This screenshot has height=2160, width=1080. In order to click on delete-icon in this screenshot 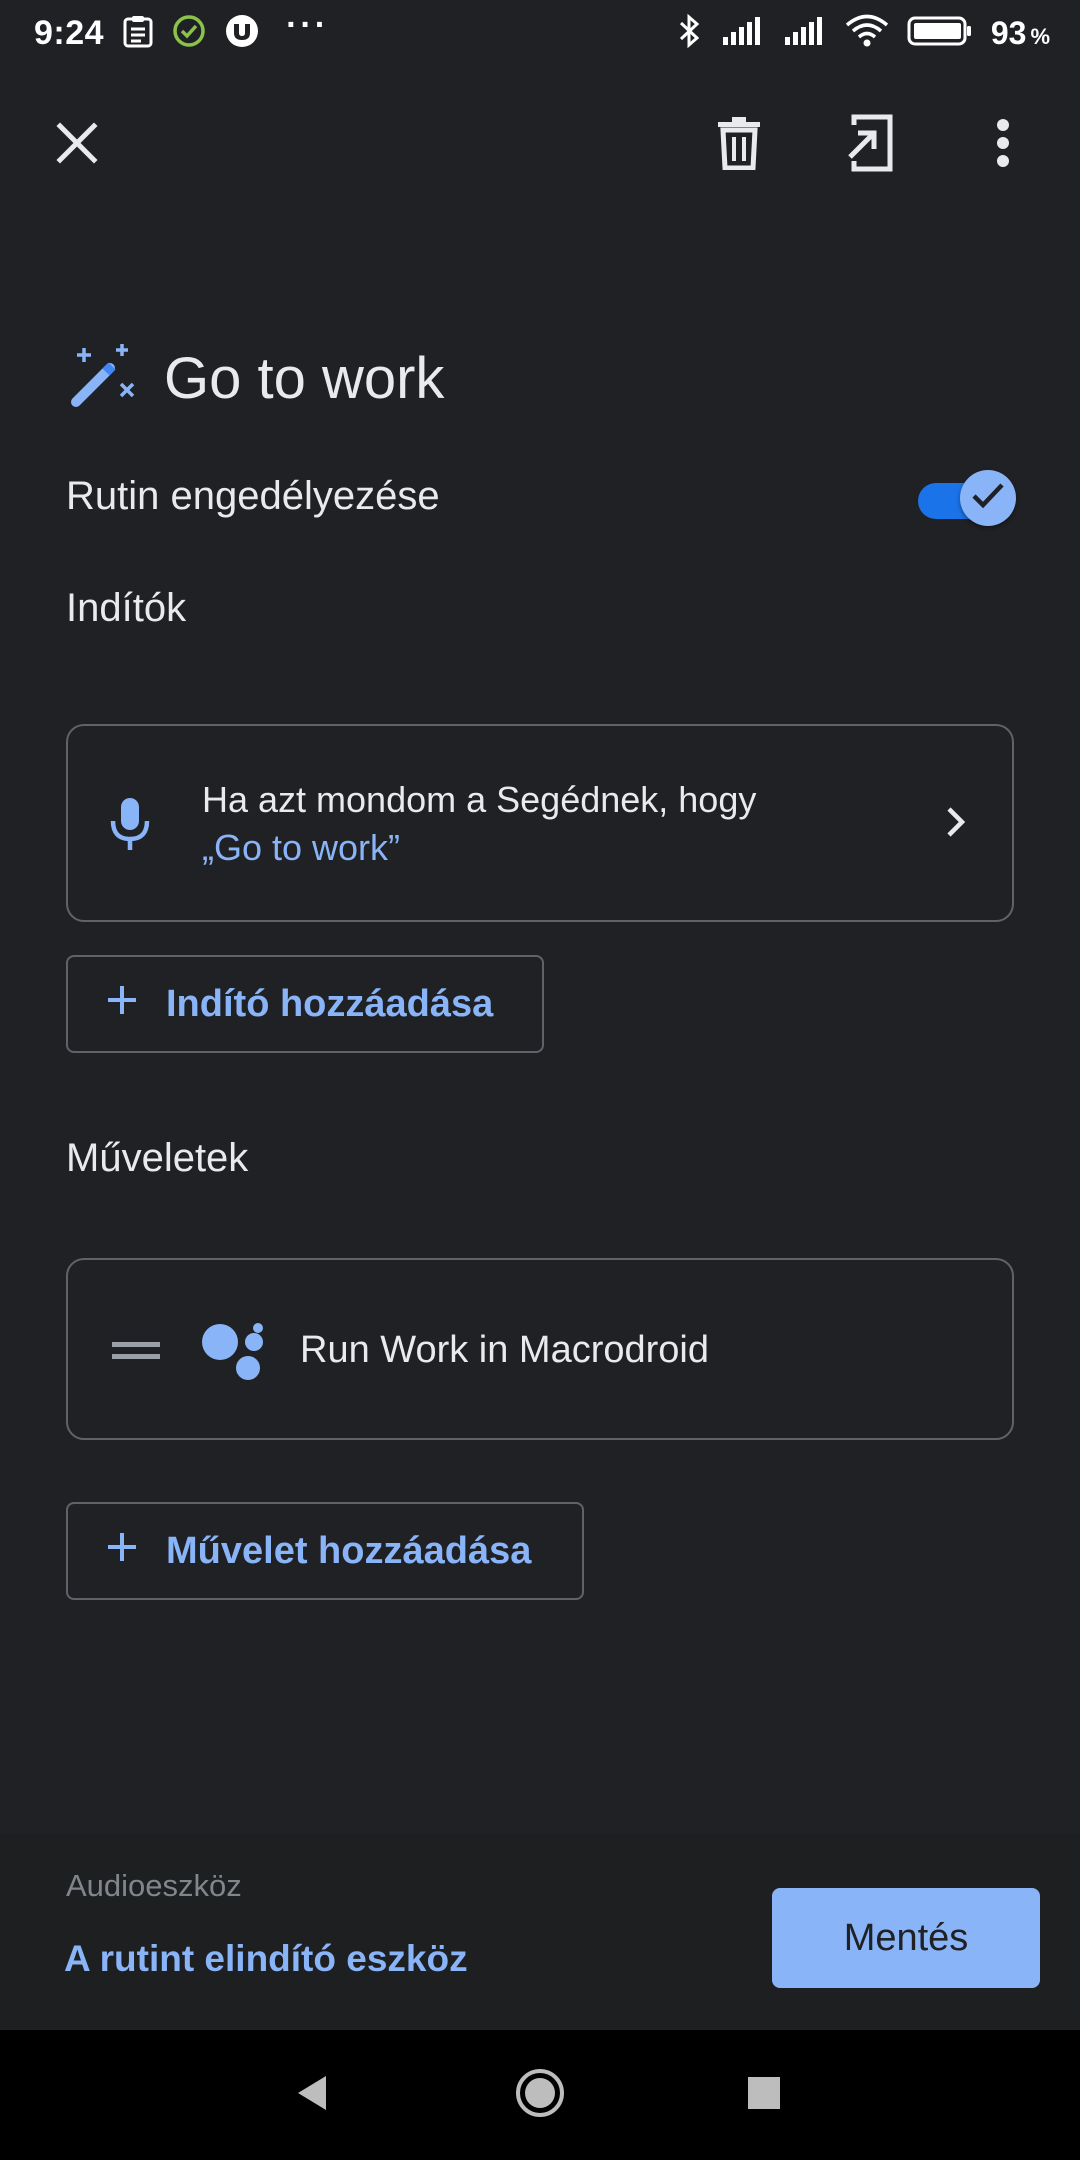, I will do `click(739, 145)`.